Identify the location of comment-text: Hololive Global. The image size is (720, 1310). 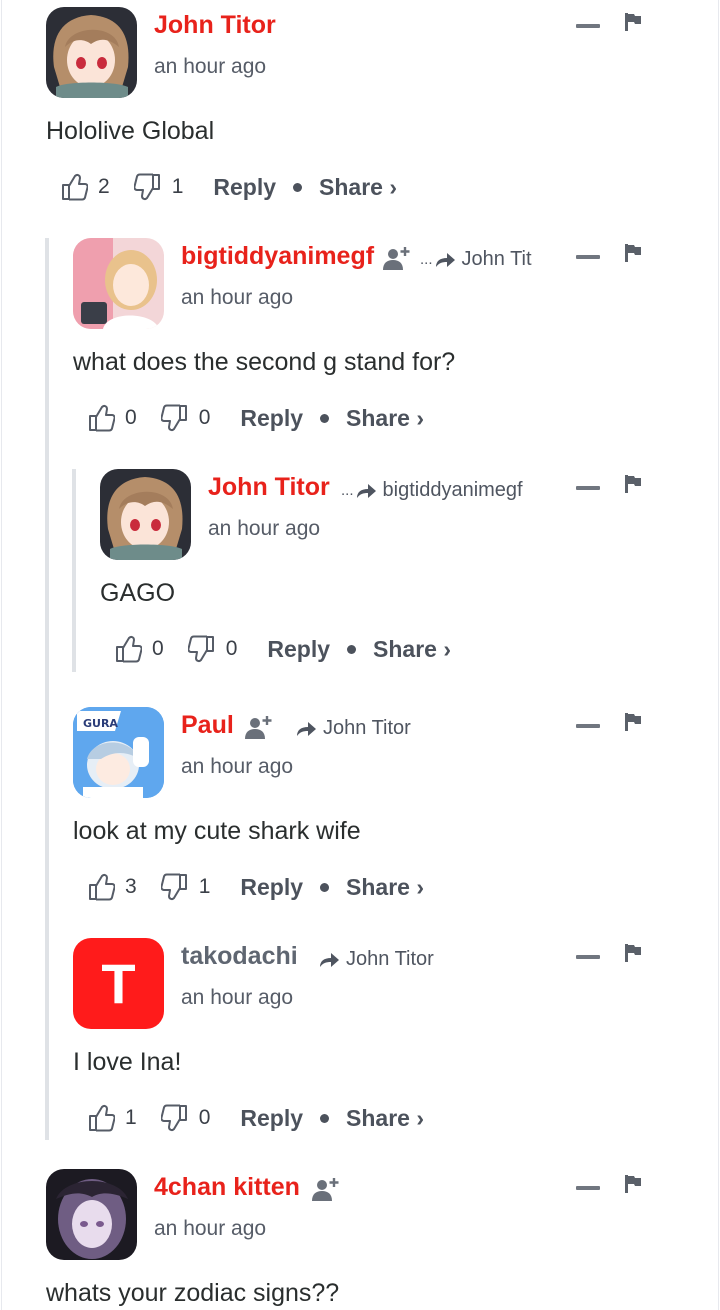
(130, 131).